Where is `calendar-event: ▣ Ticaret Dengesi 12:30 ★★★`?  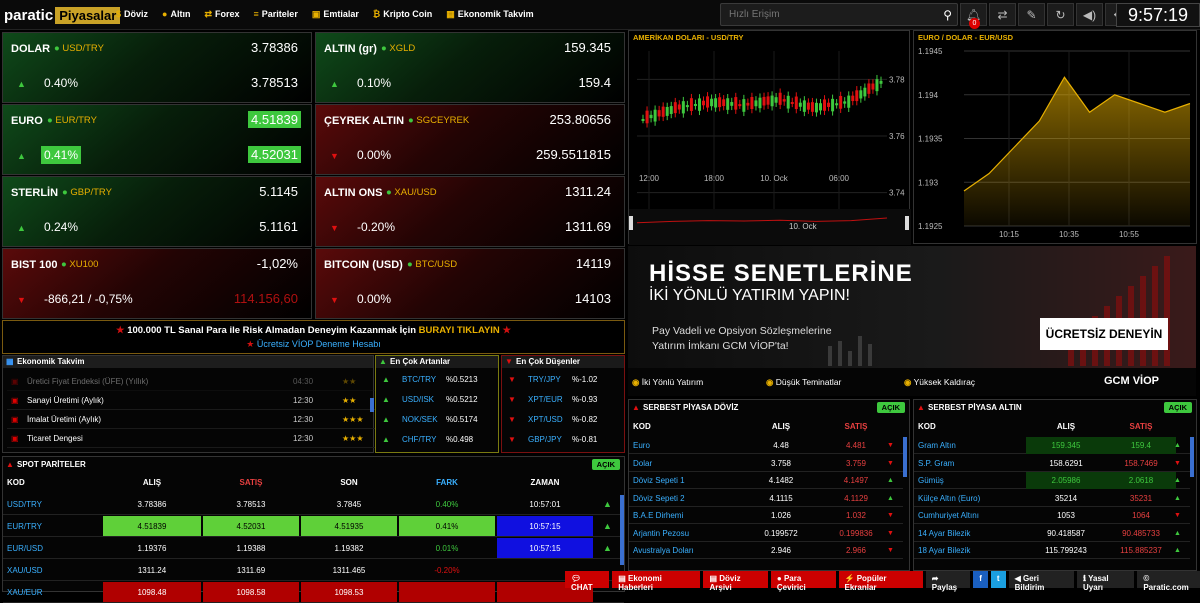
calendar-event: ▣ Ticaret Dengesi 12:30 ★★★ is located at coordinates (191, 438).